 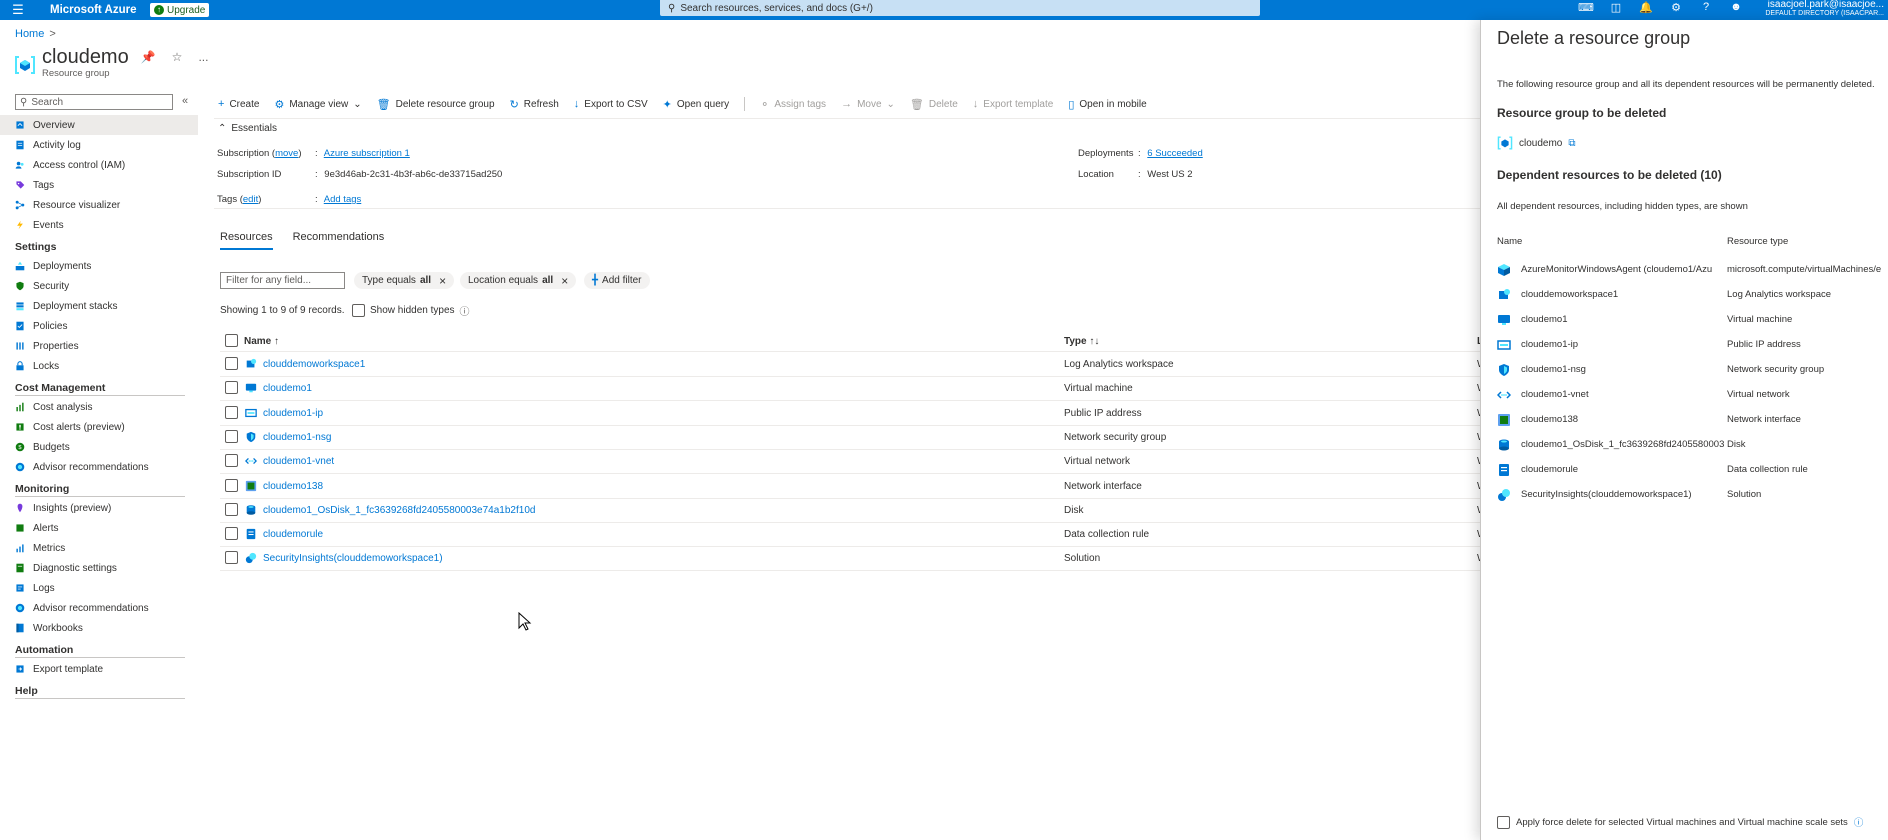 What do you see at coordinates (100, 10) in the screenshot?
I see `azure-brand-link: Microsoft Azure` at bounding box center [100, 10].